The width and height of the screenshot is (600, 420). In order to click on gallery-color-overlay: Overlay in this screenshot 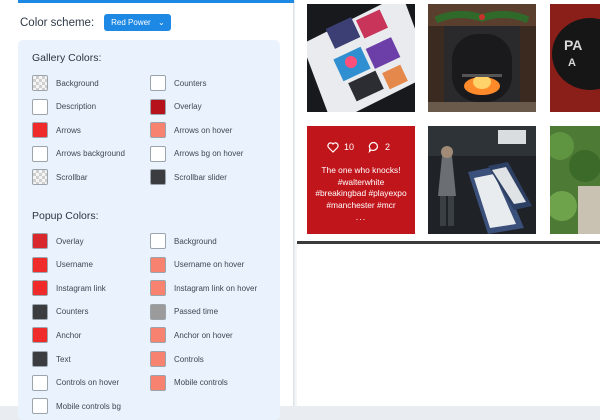, I will do `click(176, 107)`.